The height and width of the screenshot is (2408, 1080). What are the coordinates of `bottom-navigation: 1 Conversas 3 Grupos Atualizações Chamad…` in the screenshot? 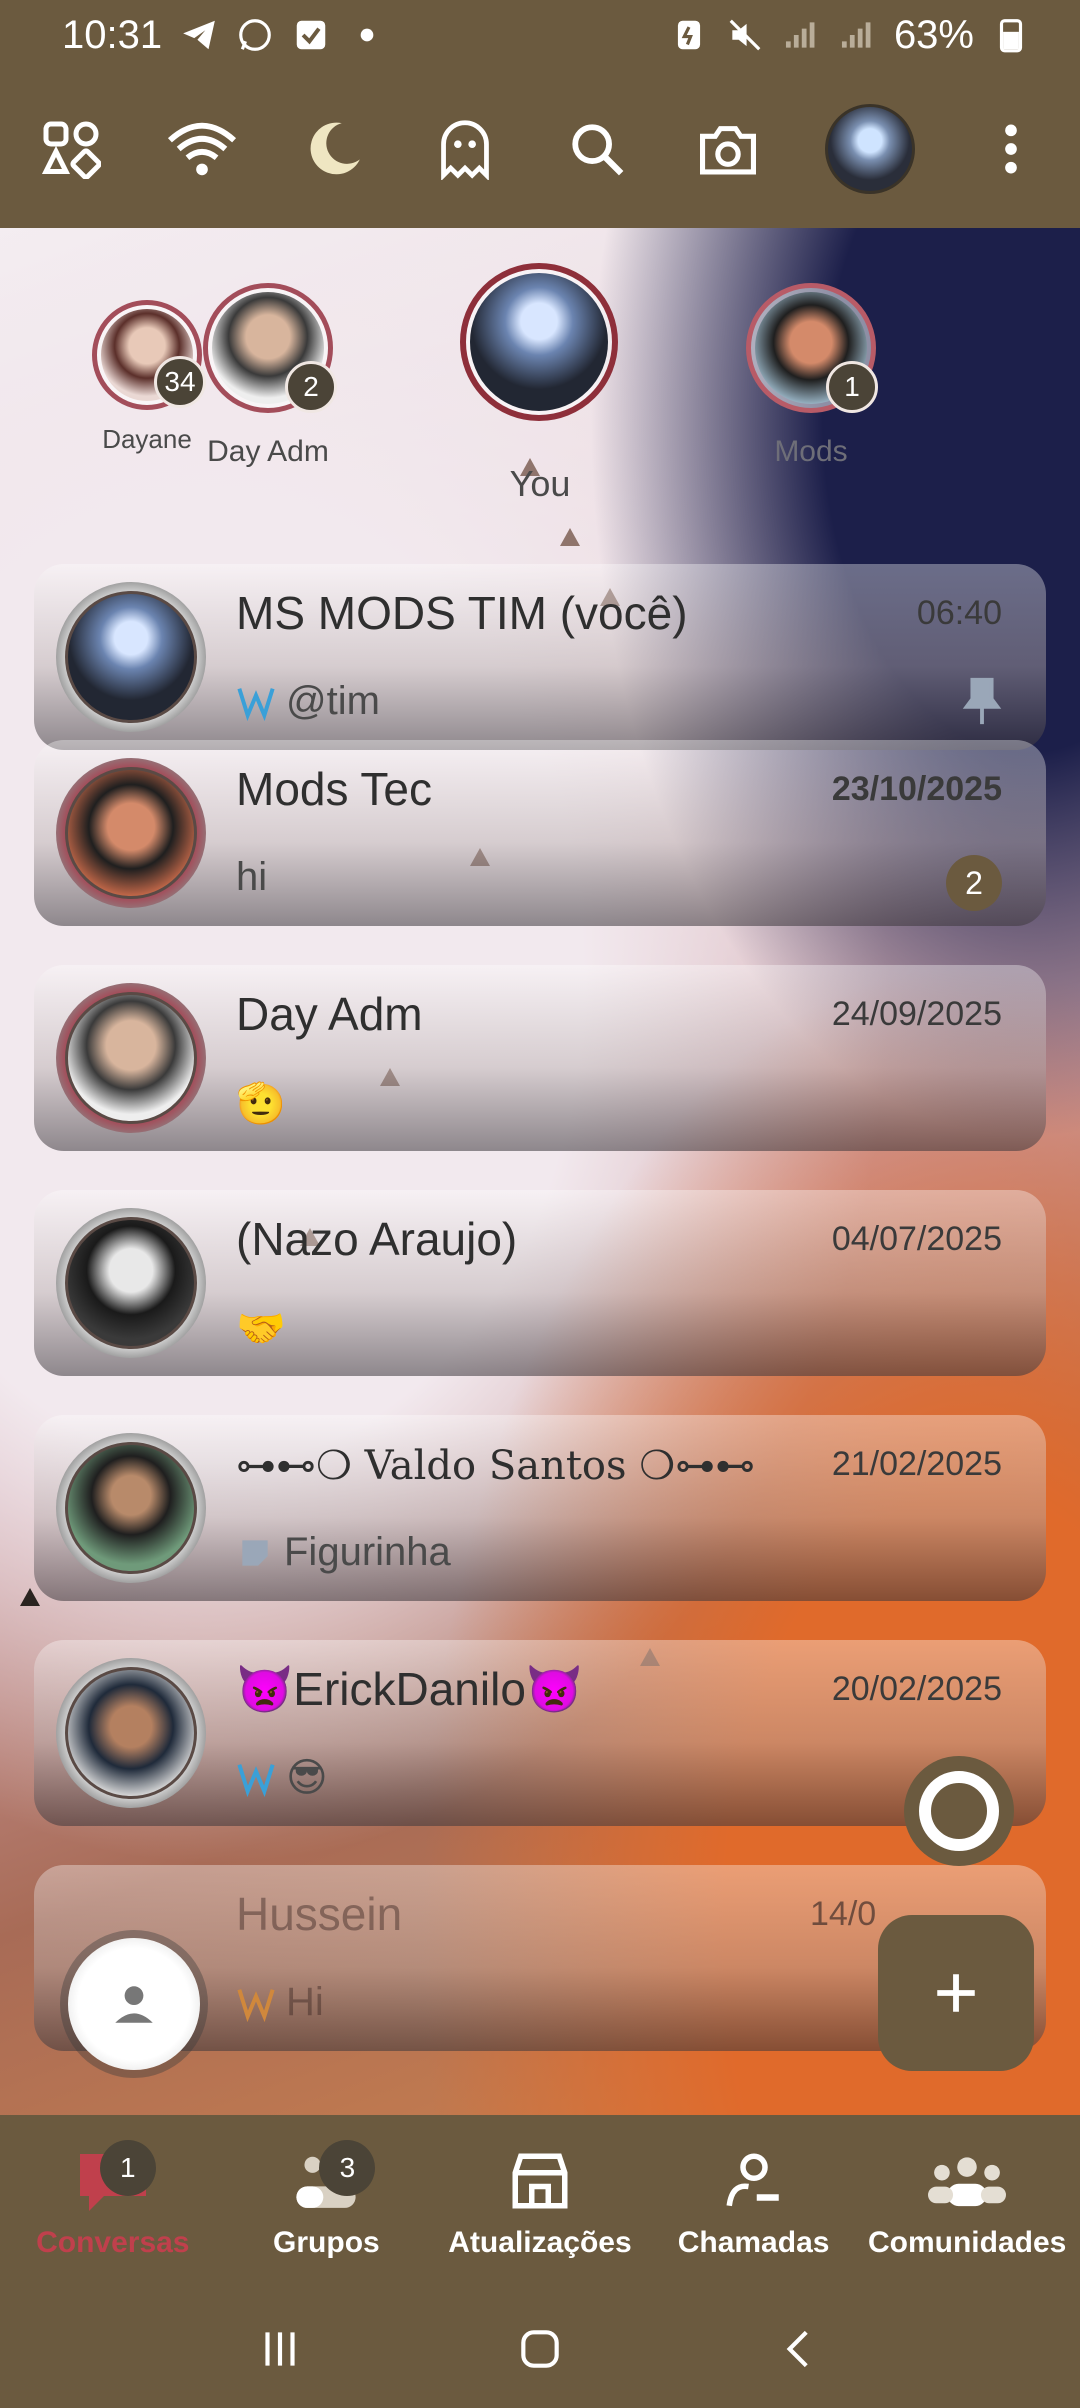 It's located at (540, 2202).